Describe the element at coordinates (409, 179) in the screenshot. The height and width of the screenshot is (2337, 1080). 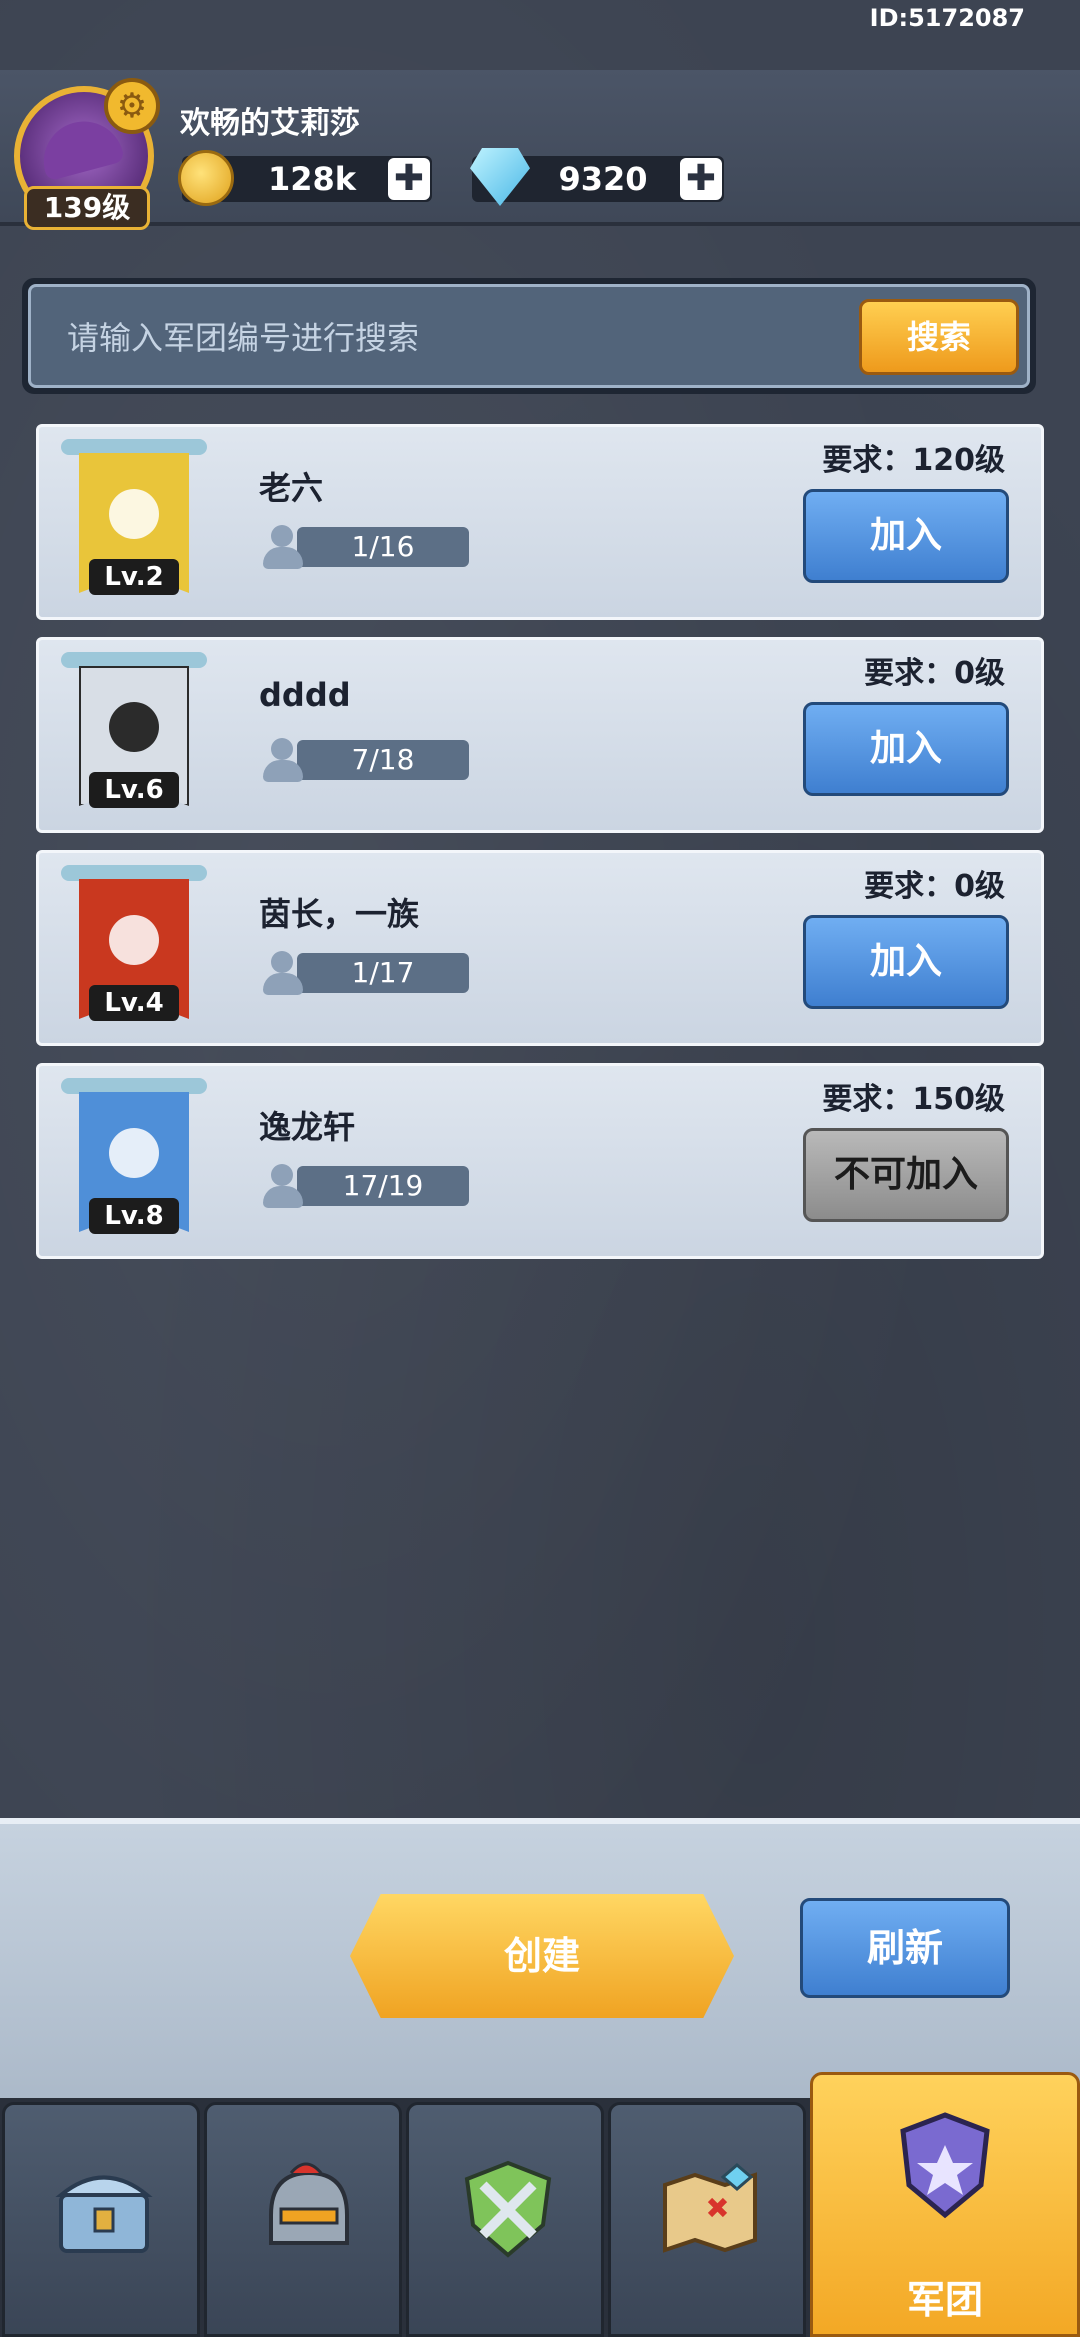
I see `add-coins-button: ✚` at that location.